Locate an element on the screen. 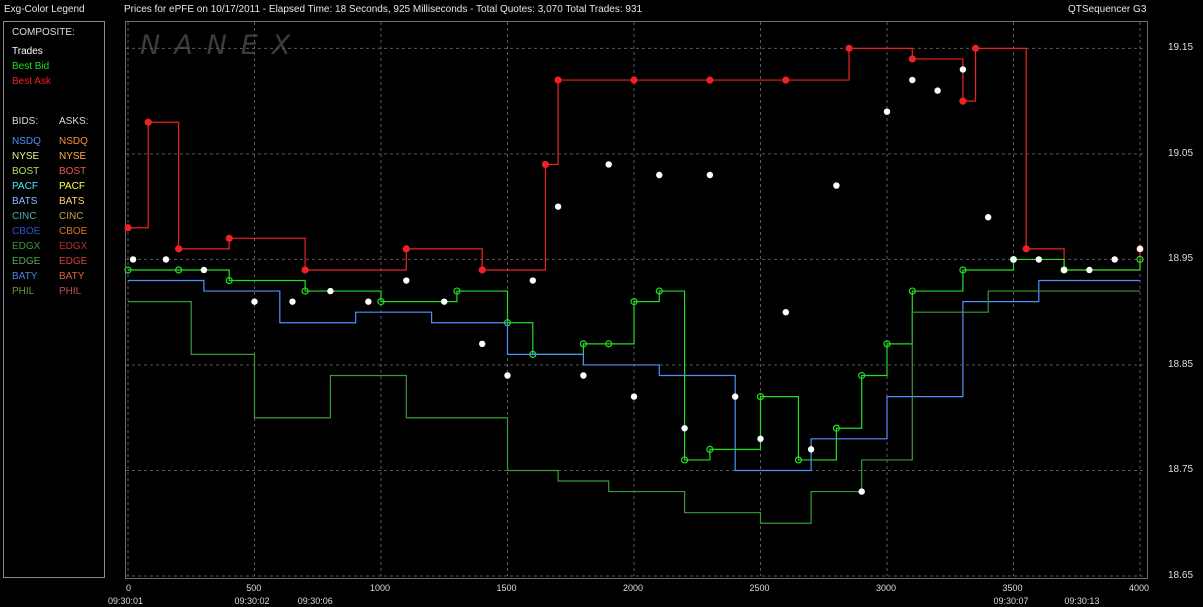  time-label: 09:30:02 is located at coordinates (252, 601).